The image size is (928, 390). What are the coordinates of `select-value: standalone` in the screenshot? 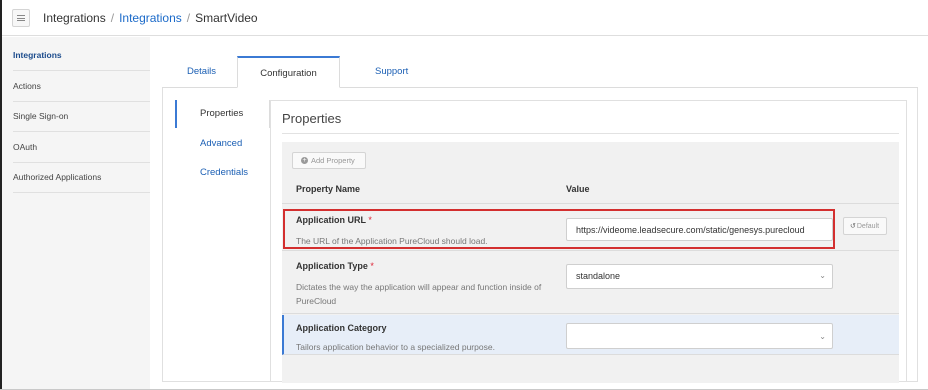 It's located at (598, 276).